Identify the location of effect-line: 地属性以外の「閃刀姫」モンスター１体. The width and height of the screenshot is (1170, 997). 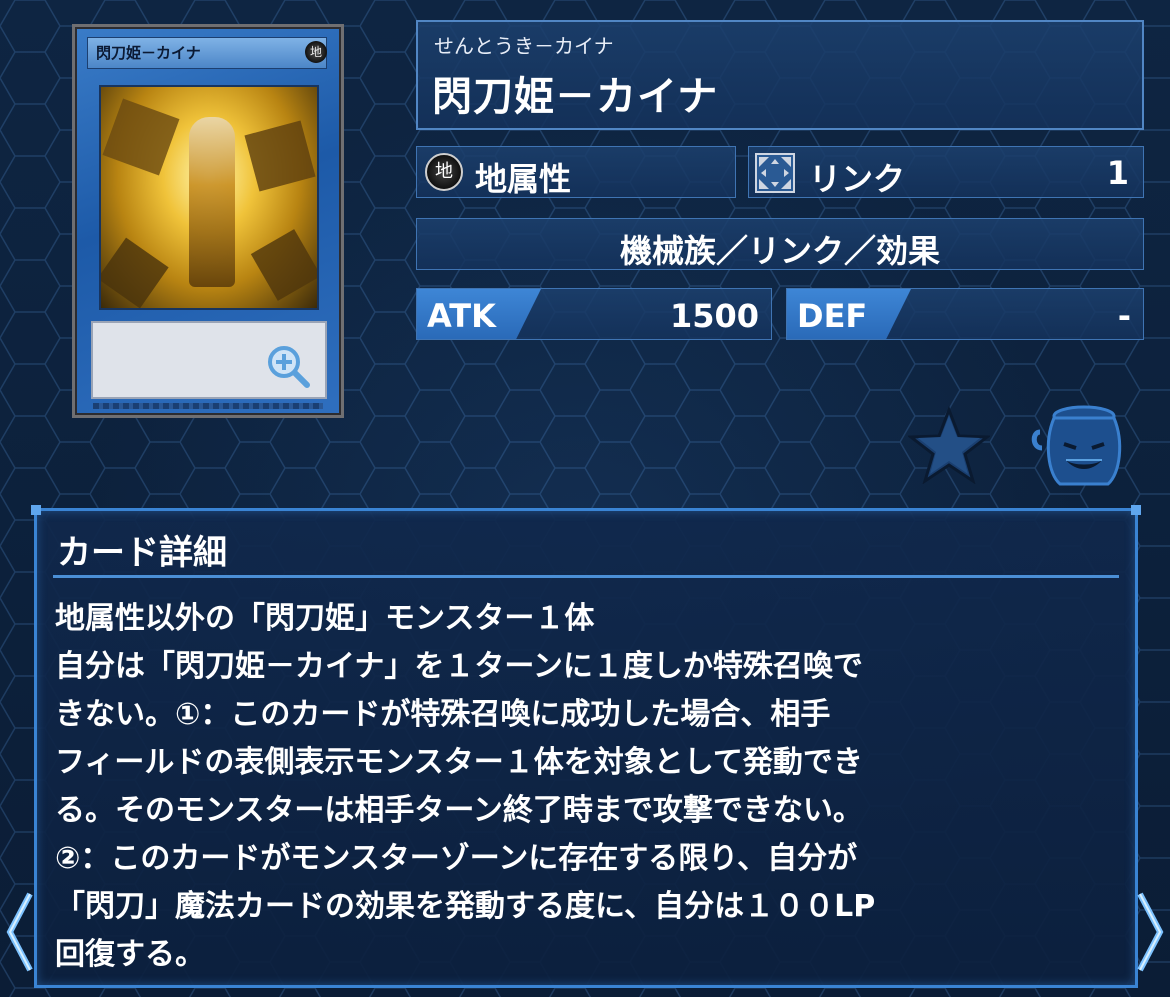
(325, 618).